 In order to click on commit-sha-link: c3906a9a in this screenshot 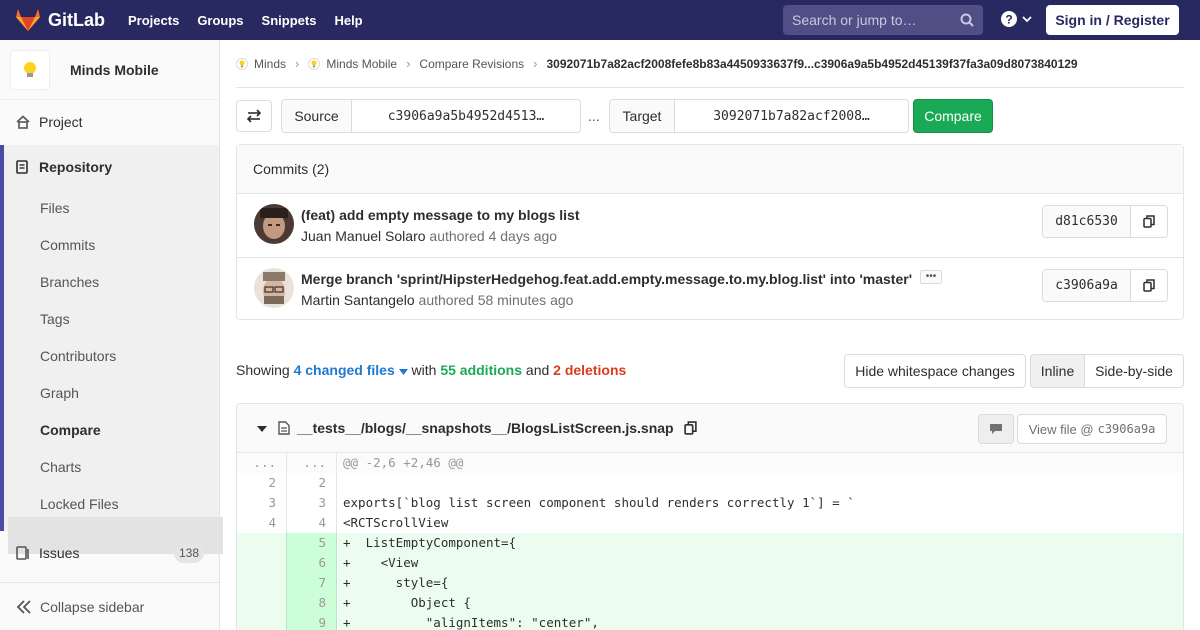, I will do `click(1087, 285)`.